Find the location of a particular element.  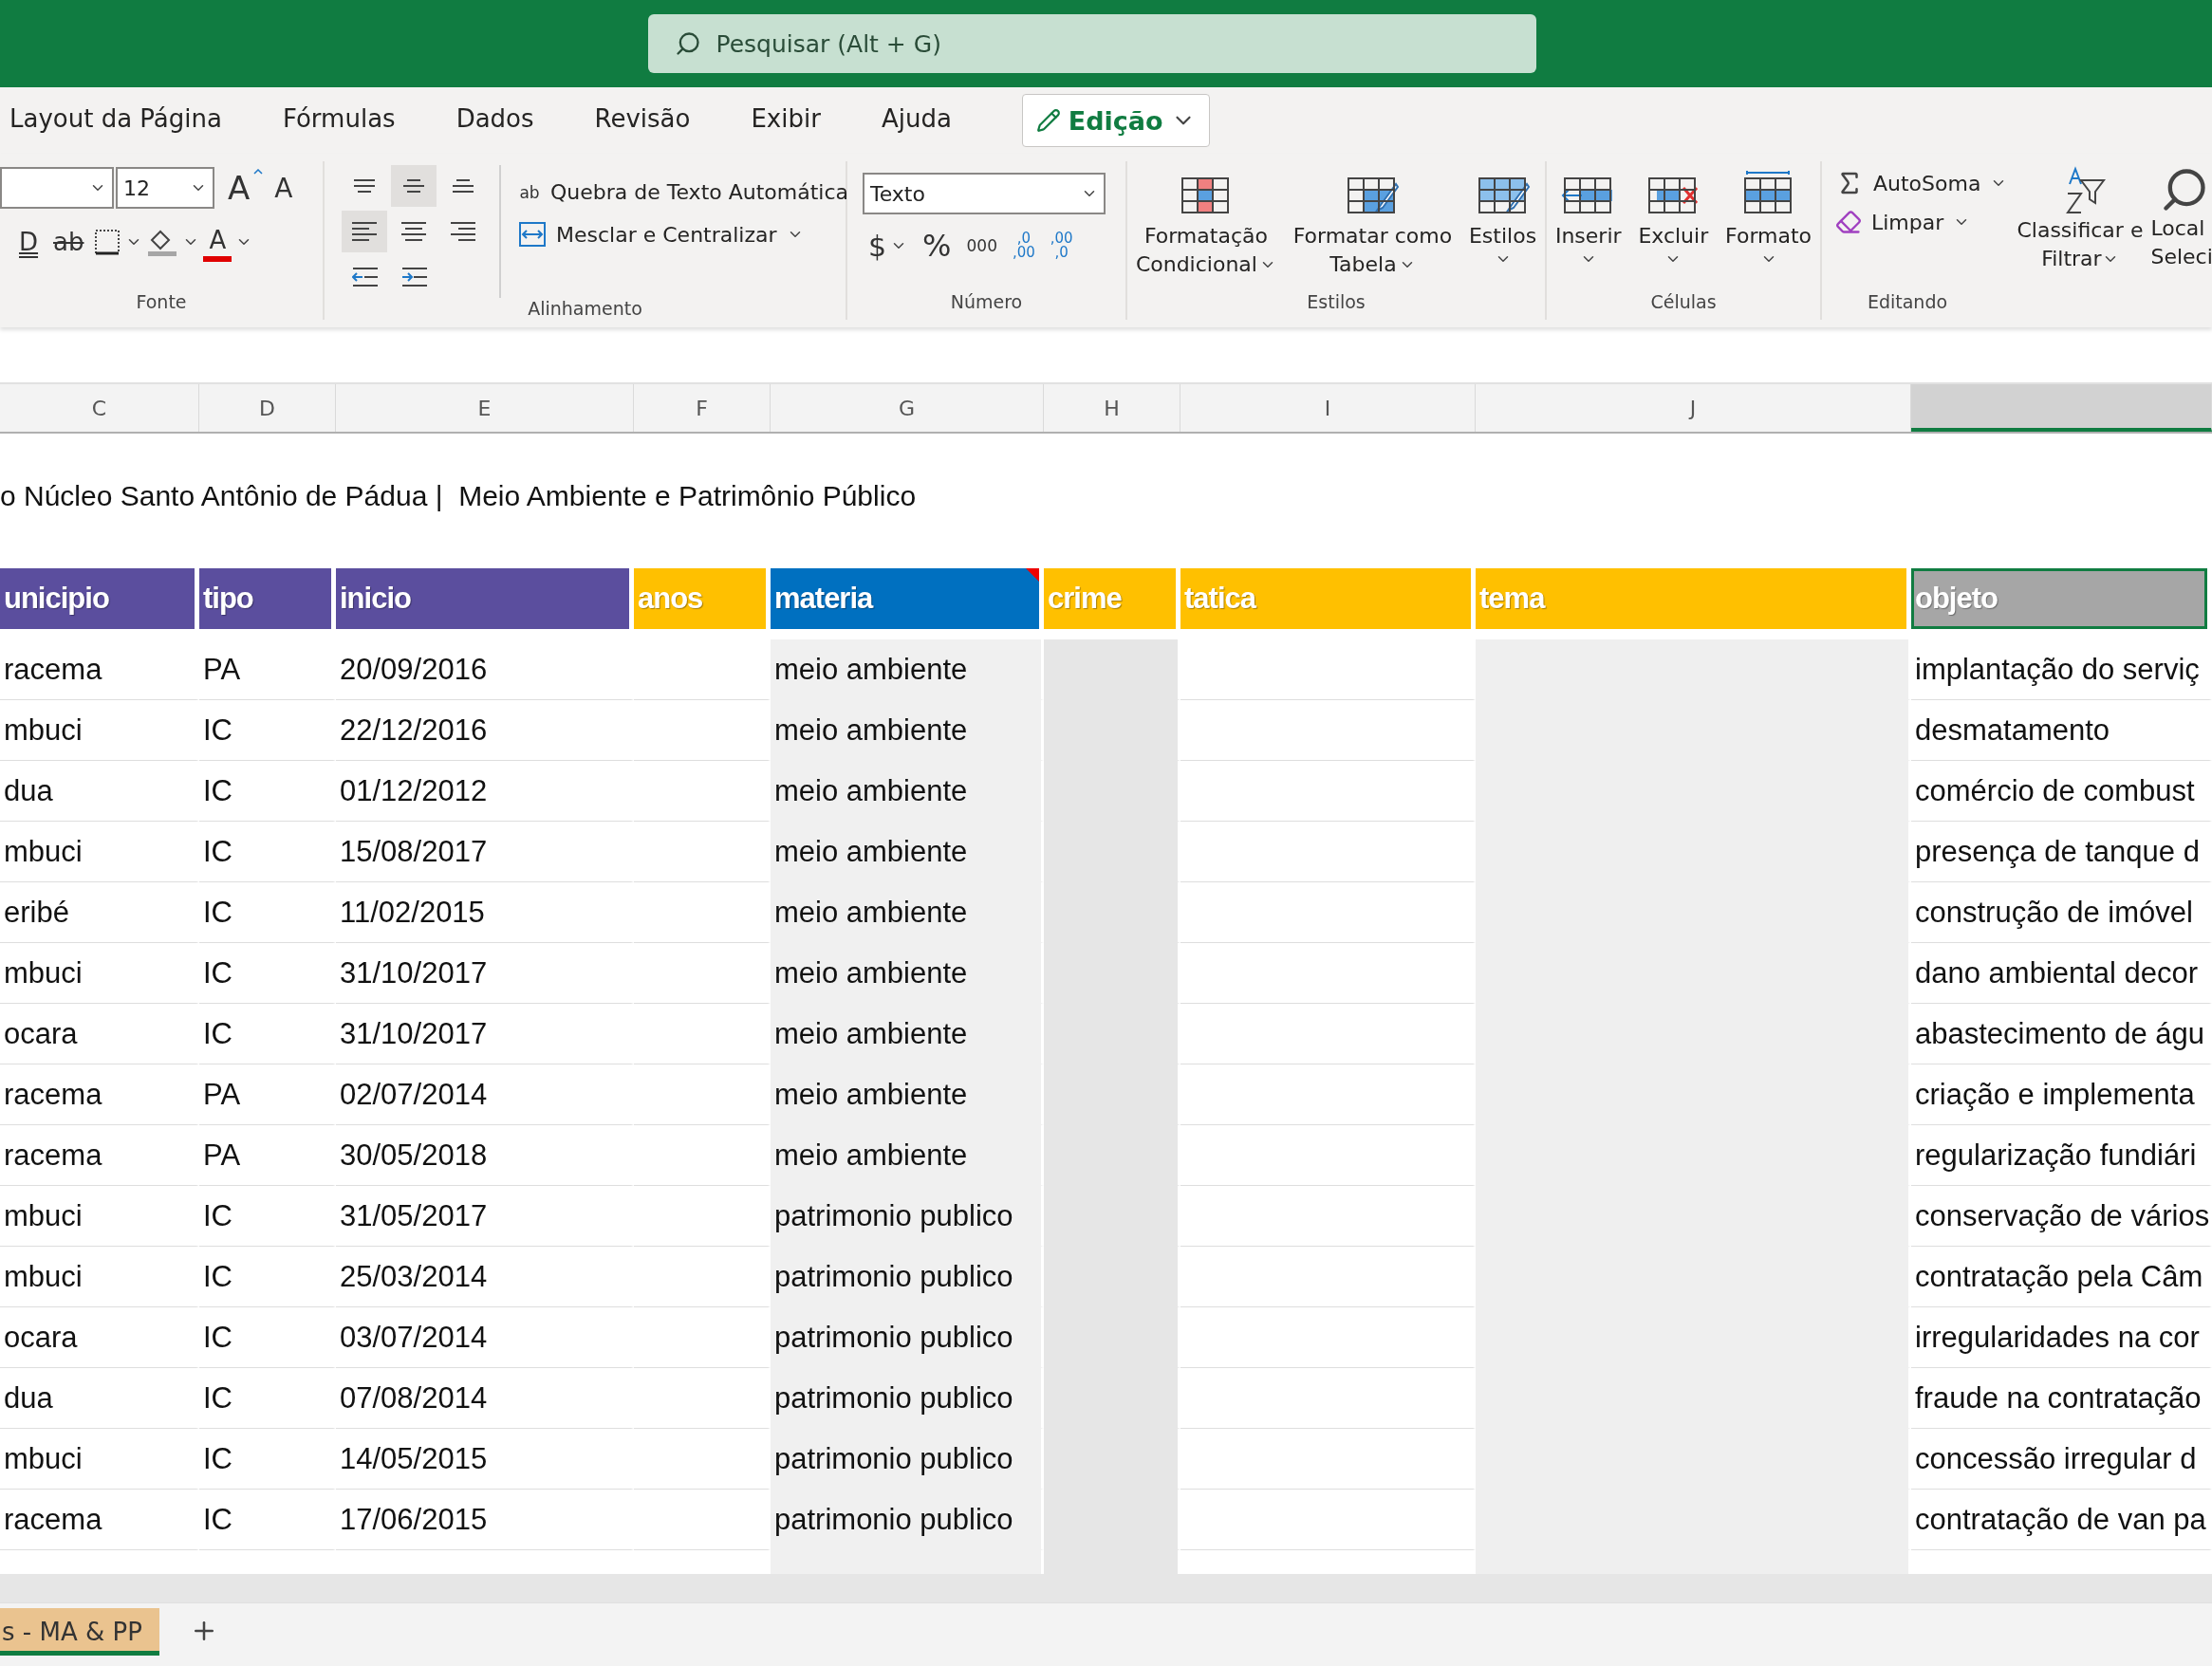

horizontal-scrollbar is located at coordinates (1106, 1588).